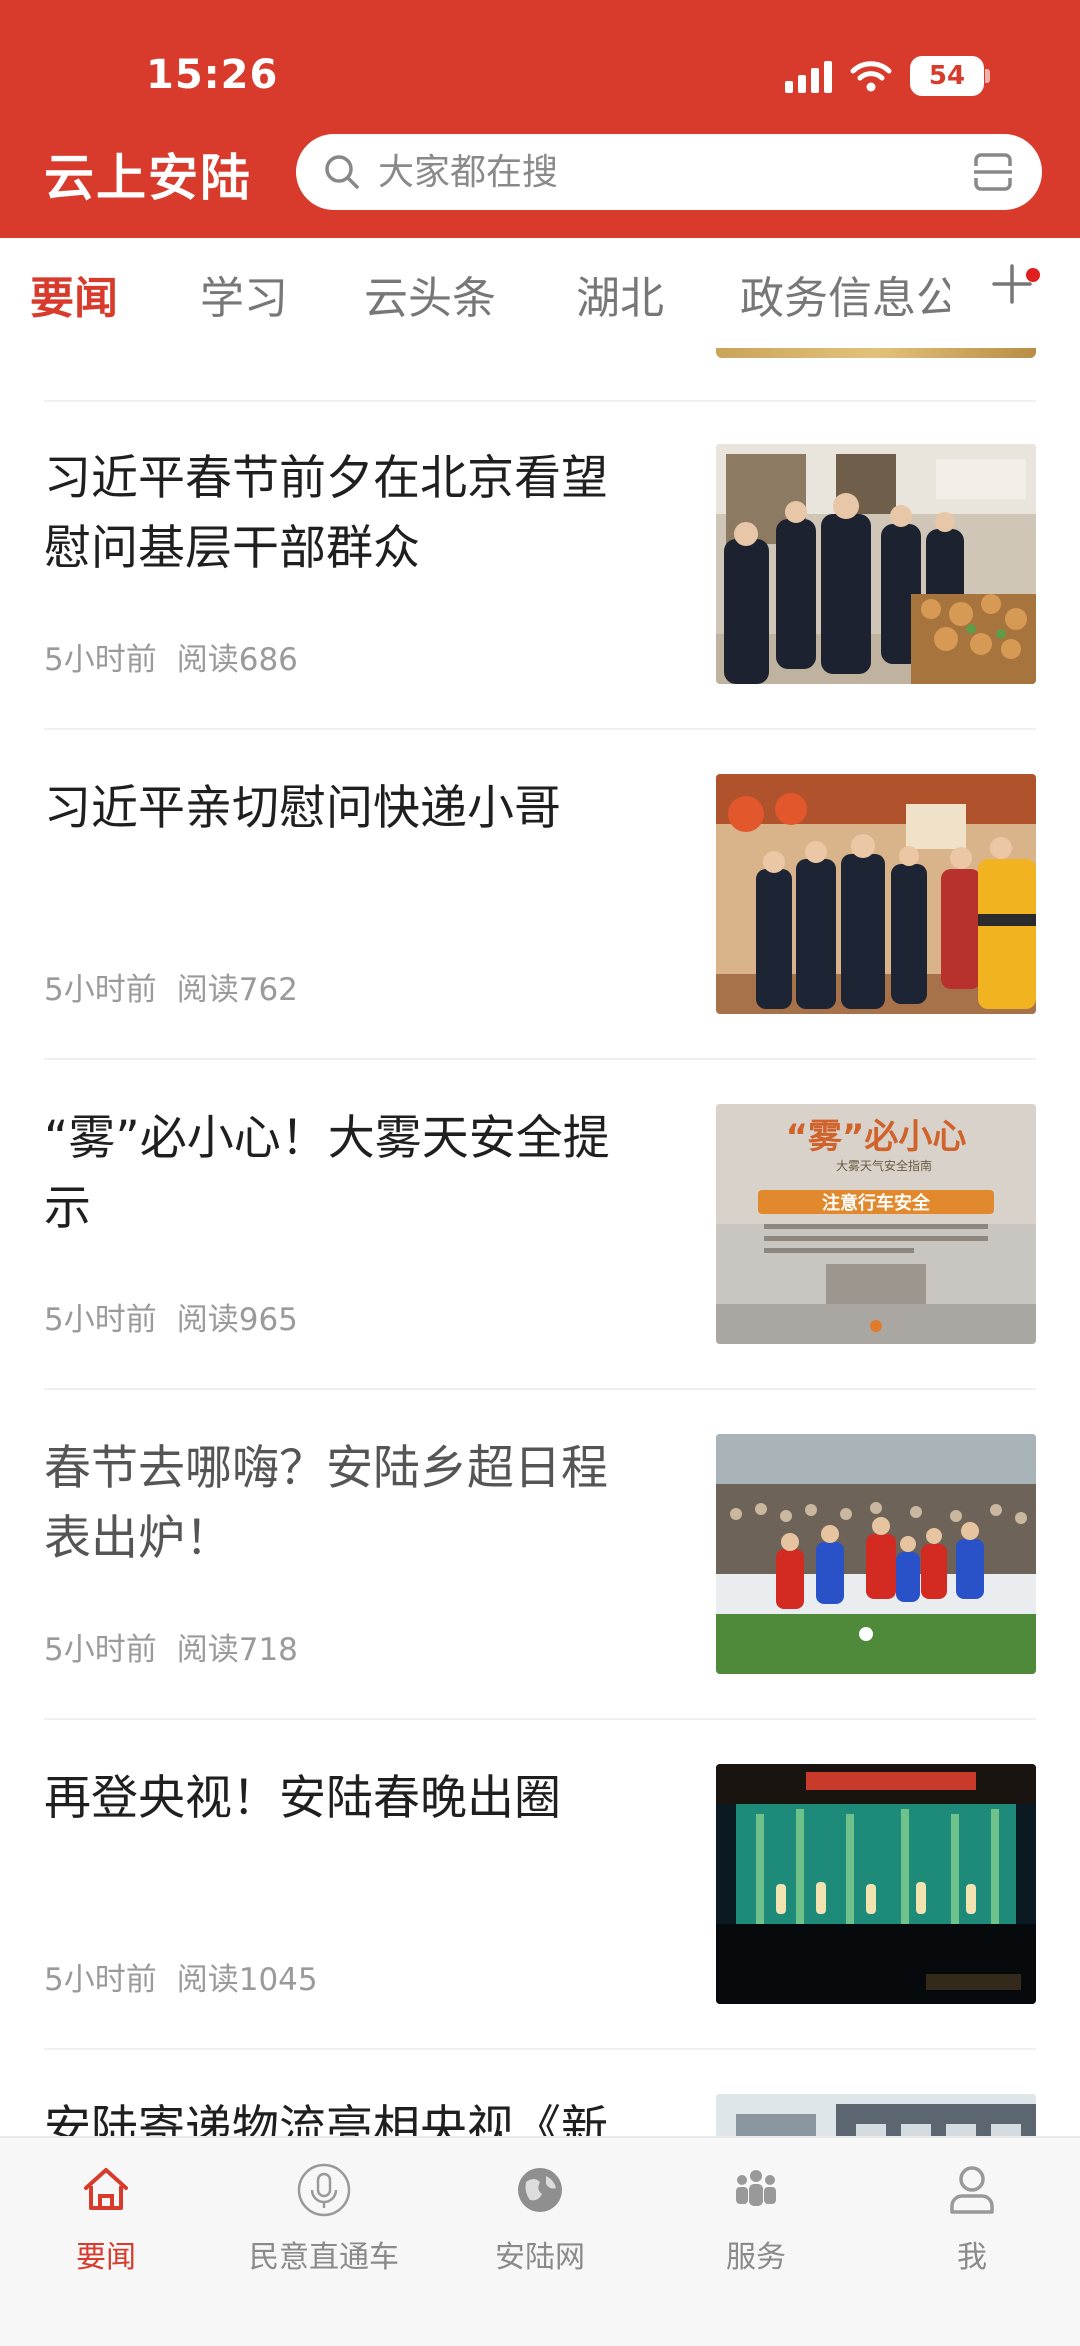 This screenshot has height=2346, width=1080. What do you see at coordinates (658, 172) in the screenshot?
I see `search-input` at bounding box center [658, 172].